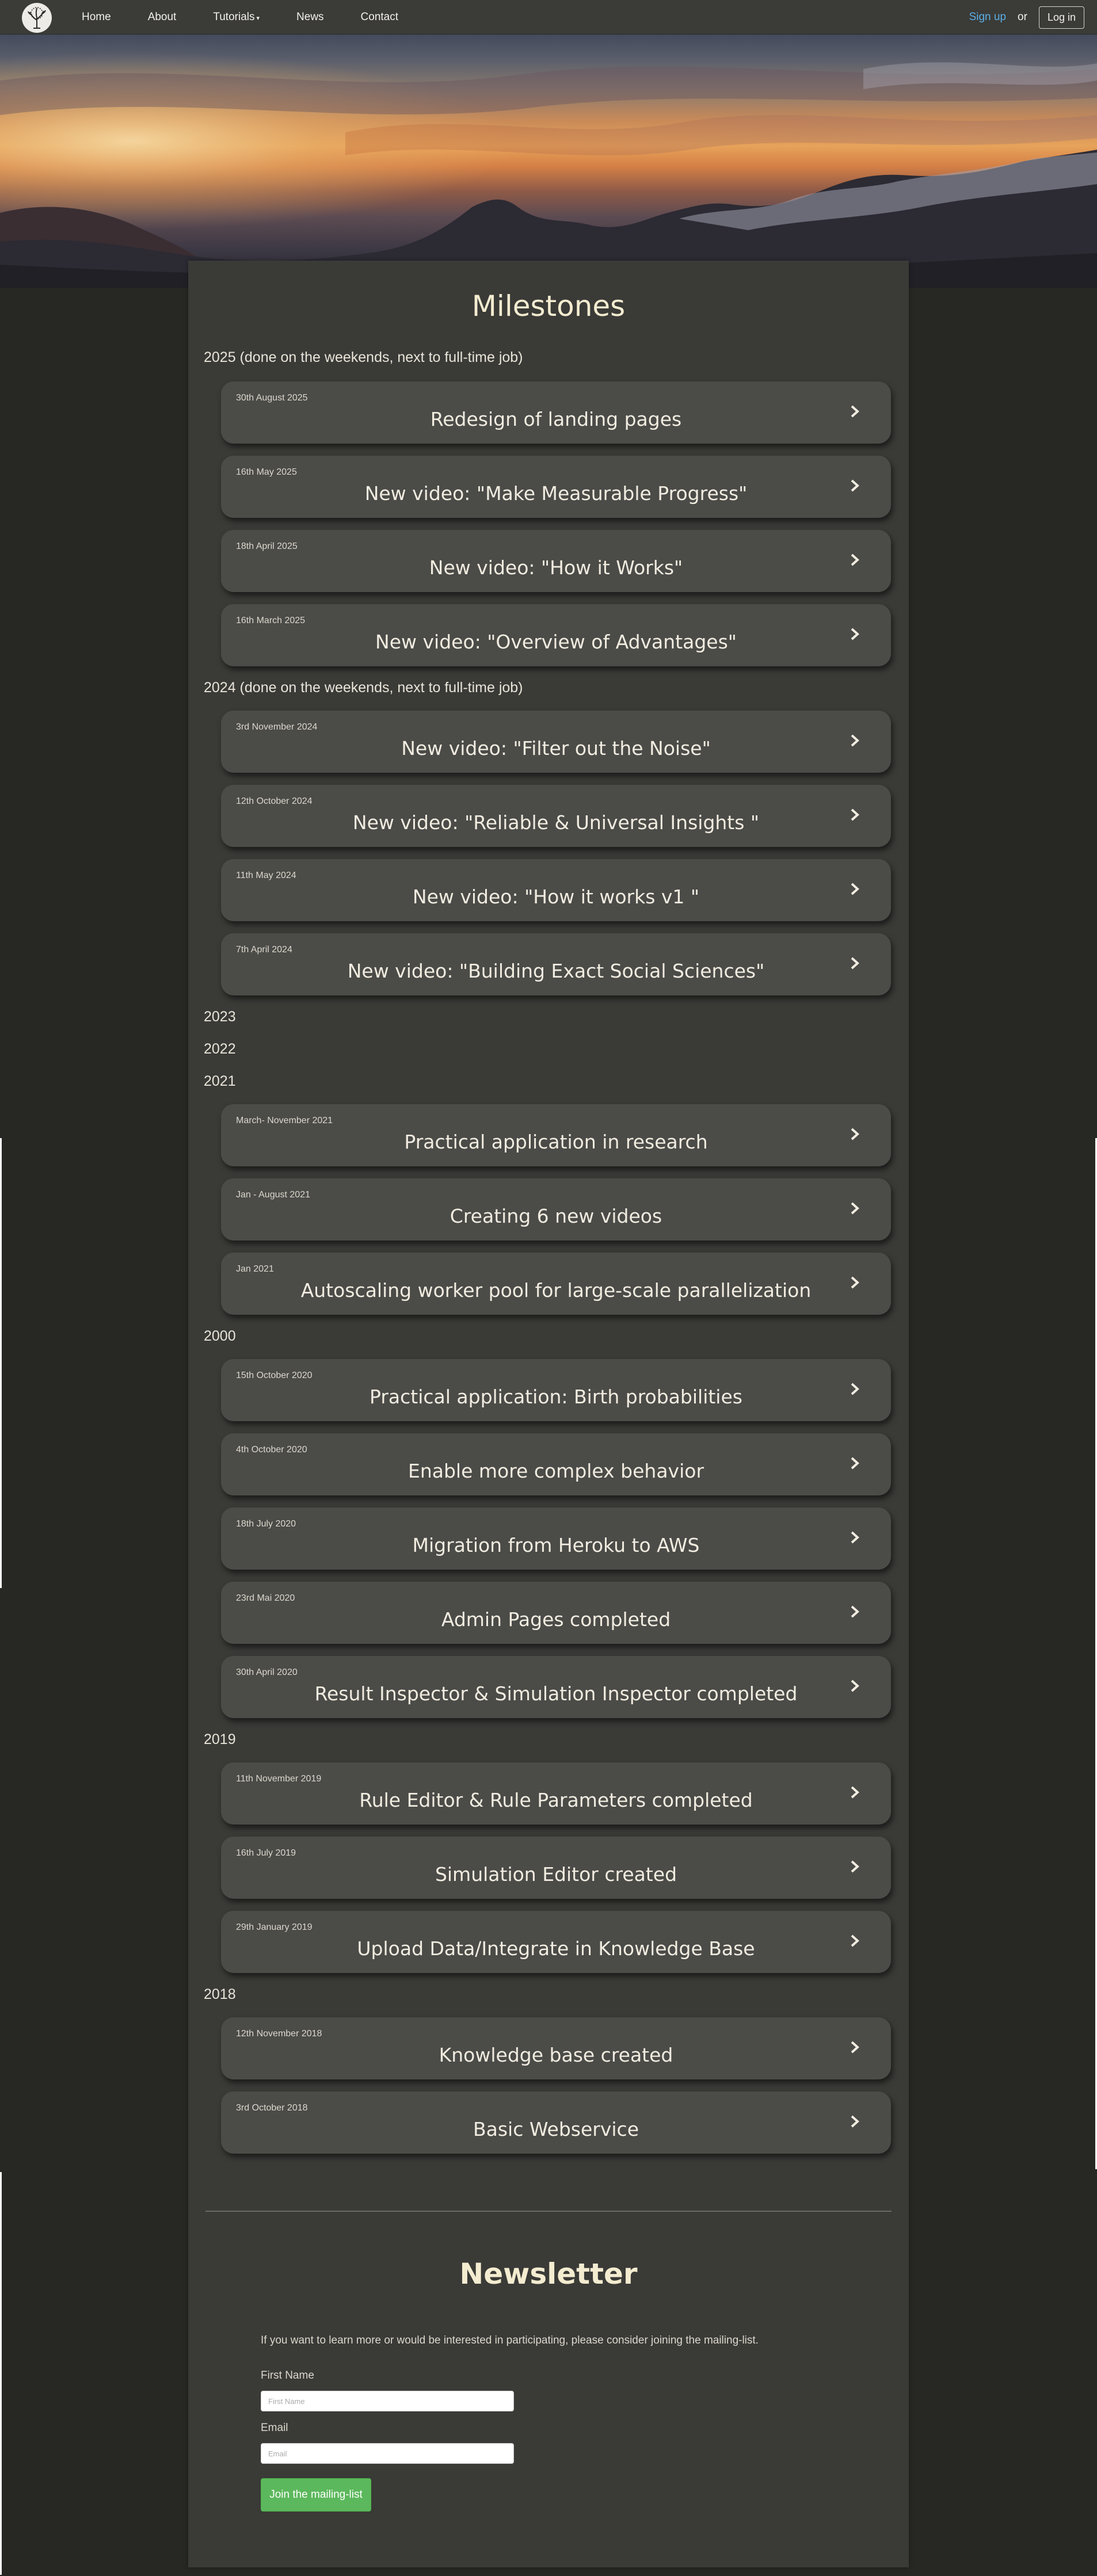 Image resolution: width=1097 pixels, height=2576 pixels. I want to click on or-text: or, so click(1022, 17).